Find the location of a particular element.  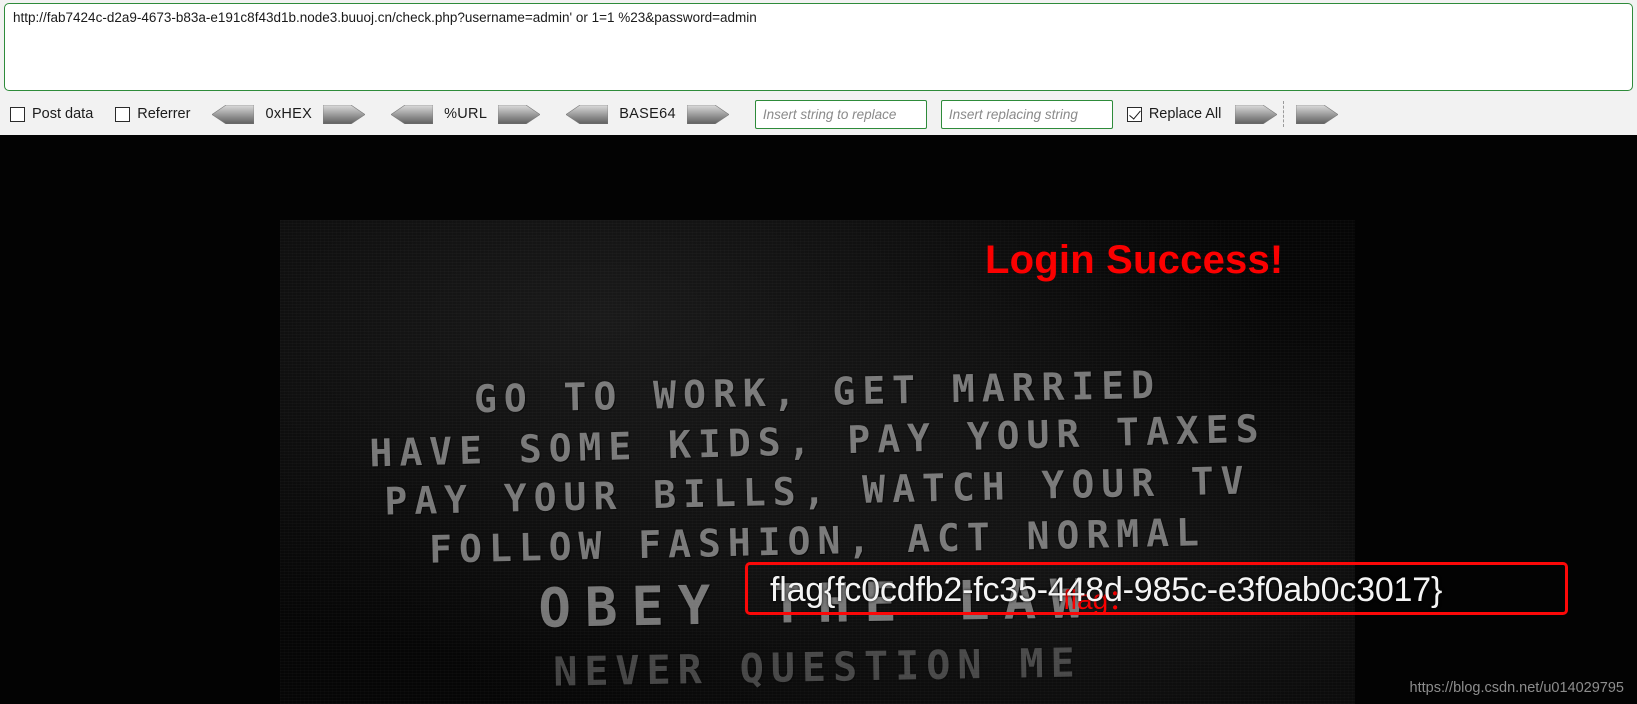

replace-all-label: Replace All is located at coordinates (1185, 114).